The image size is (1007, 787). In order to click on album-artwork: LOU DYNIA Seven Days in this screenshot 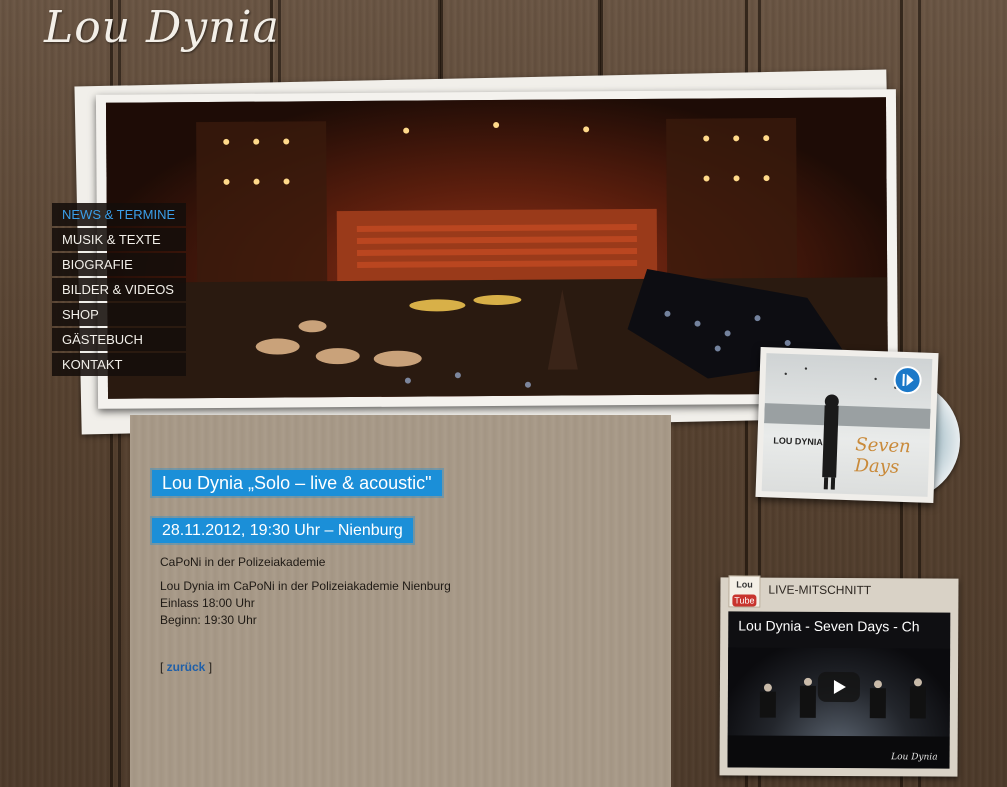, I will do `click(847, 425)`.